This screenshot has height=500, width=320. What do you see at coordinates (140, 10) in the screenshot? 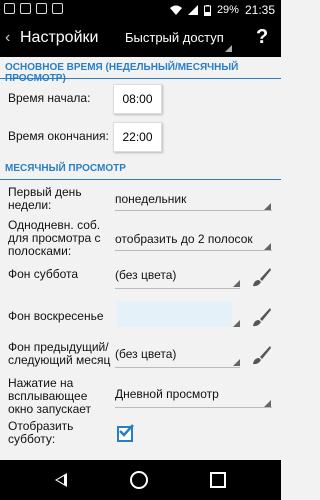
I see `status-bar: 29% 21:35` at bounding box center [140, 10].